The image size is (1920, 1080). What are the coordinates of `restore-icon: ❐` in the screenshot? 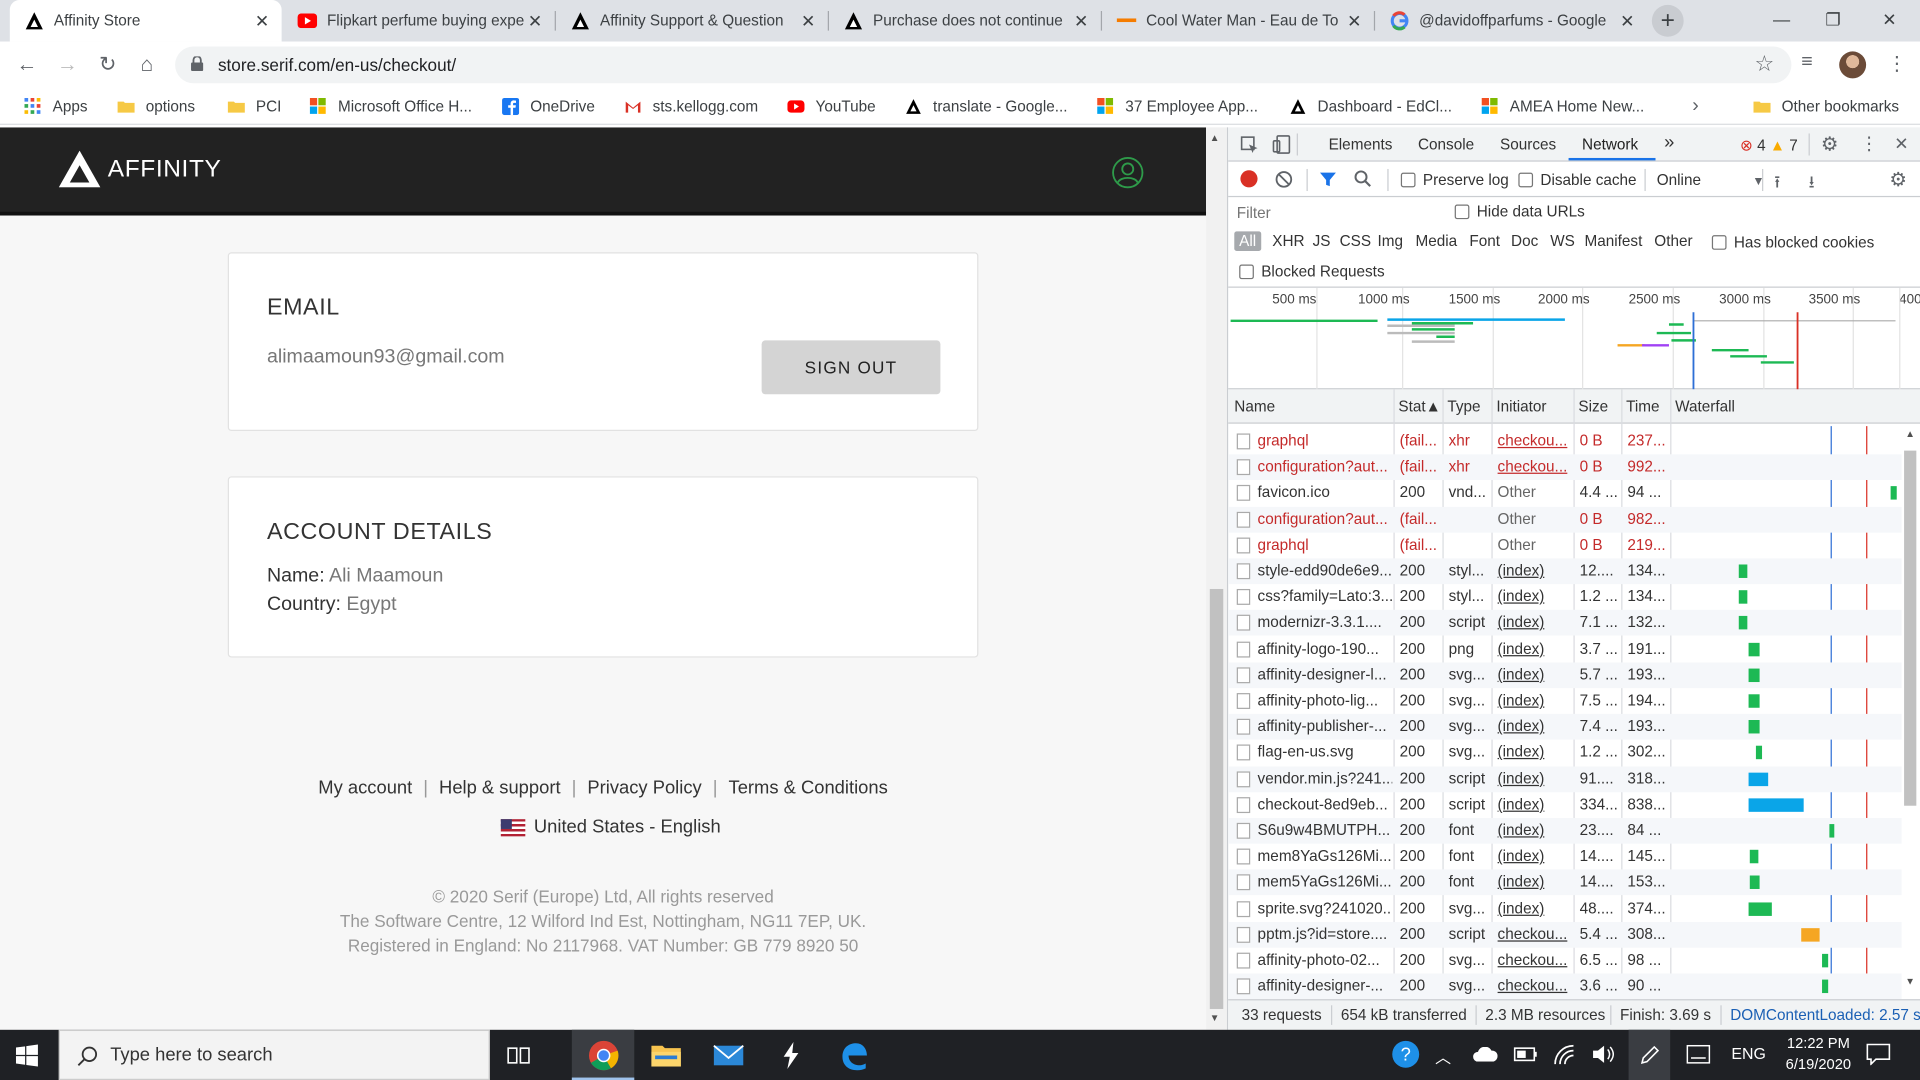 It's located at (1833, 21).